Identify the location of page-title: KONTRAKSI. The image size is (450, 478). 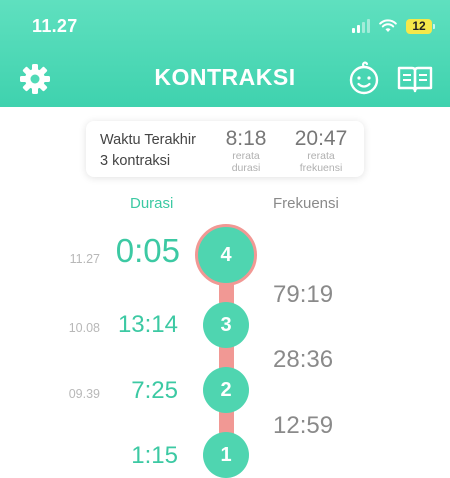
(225, 77).